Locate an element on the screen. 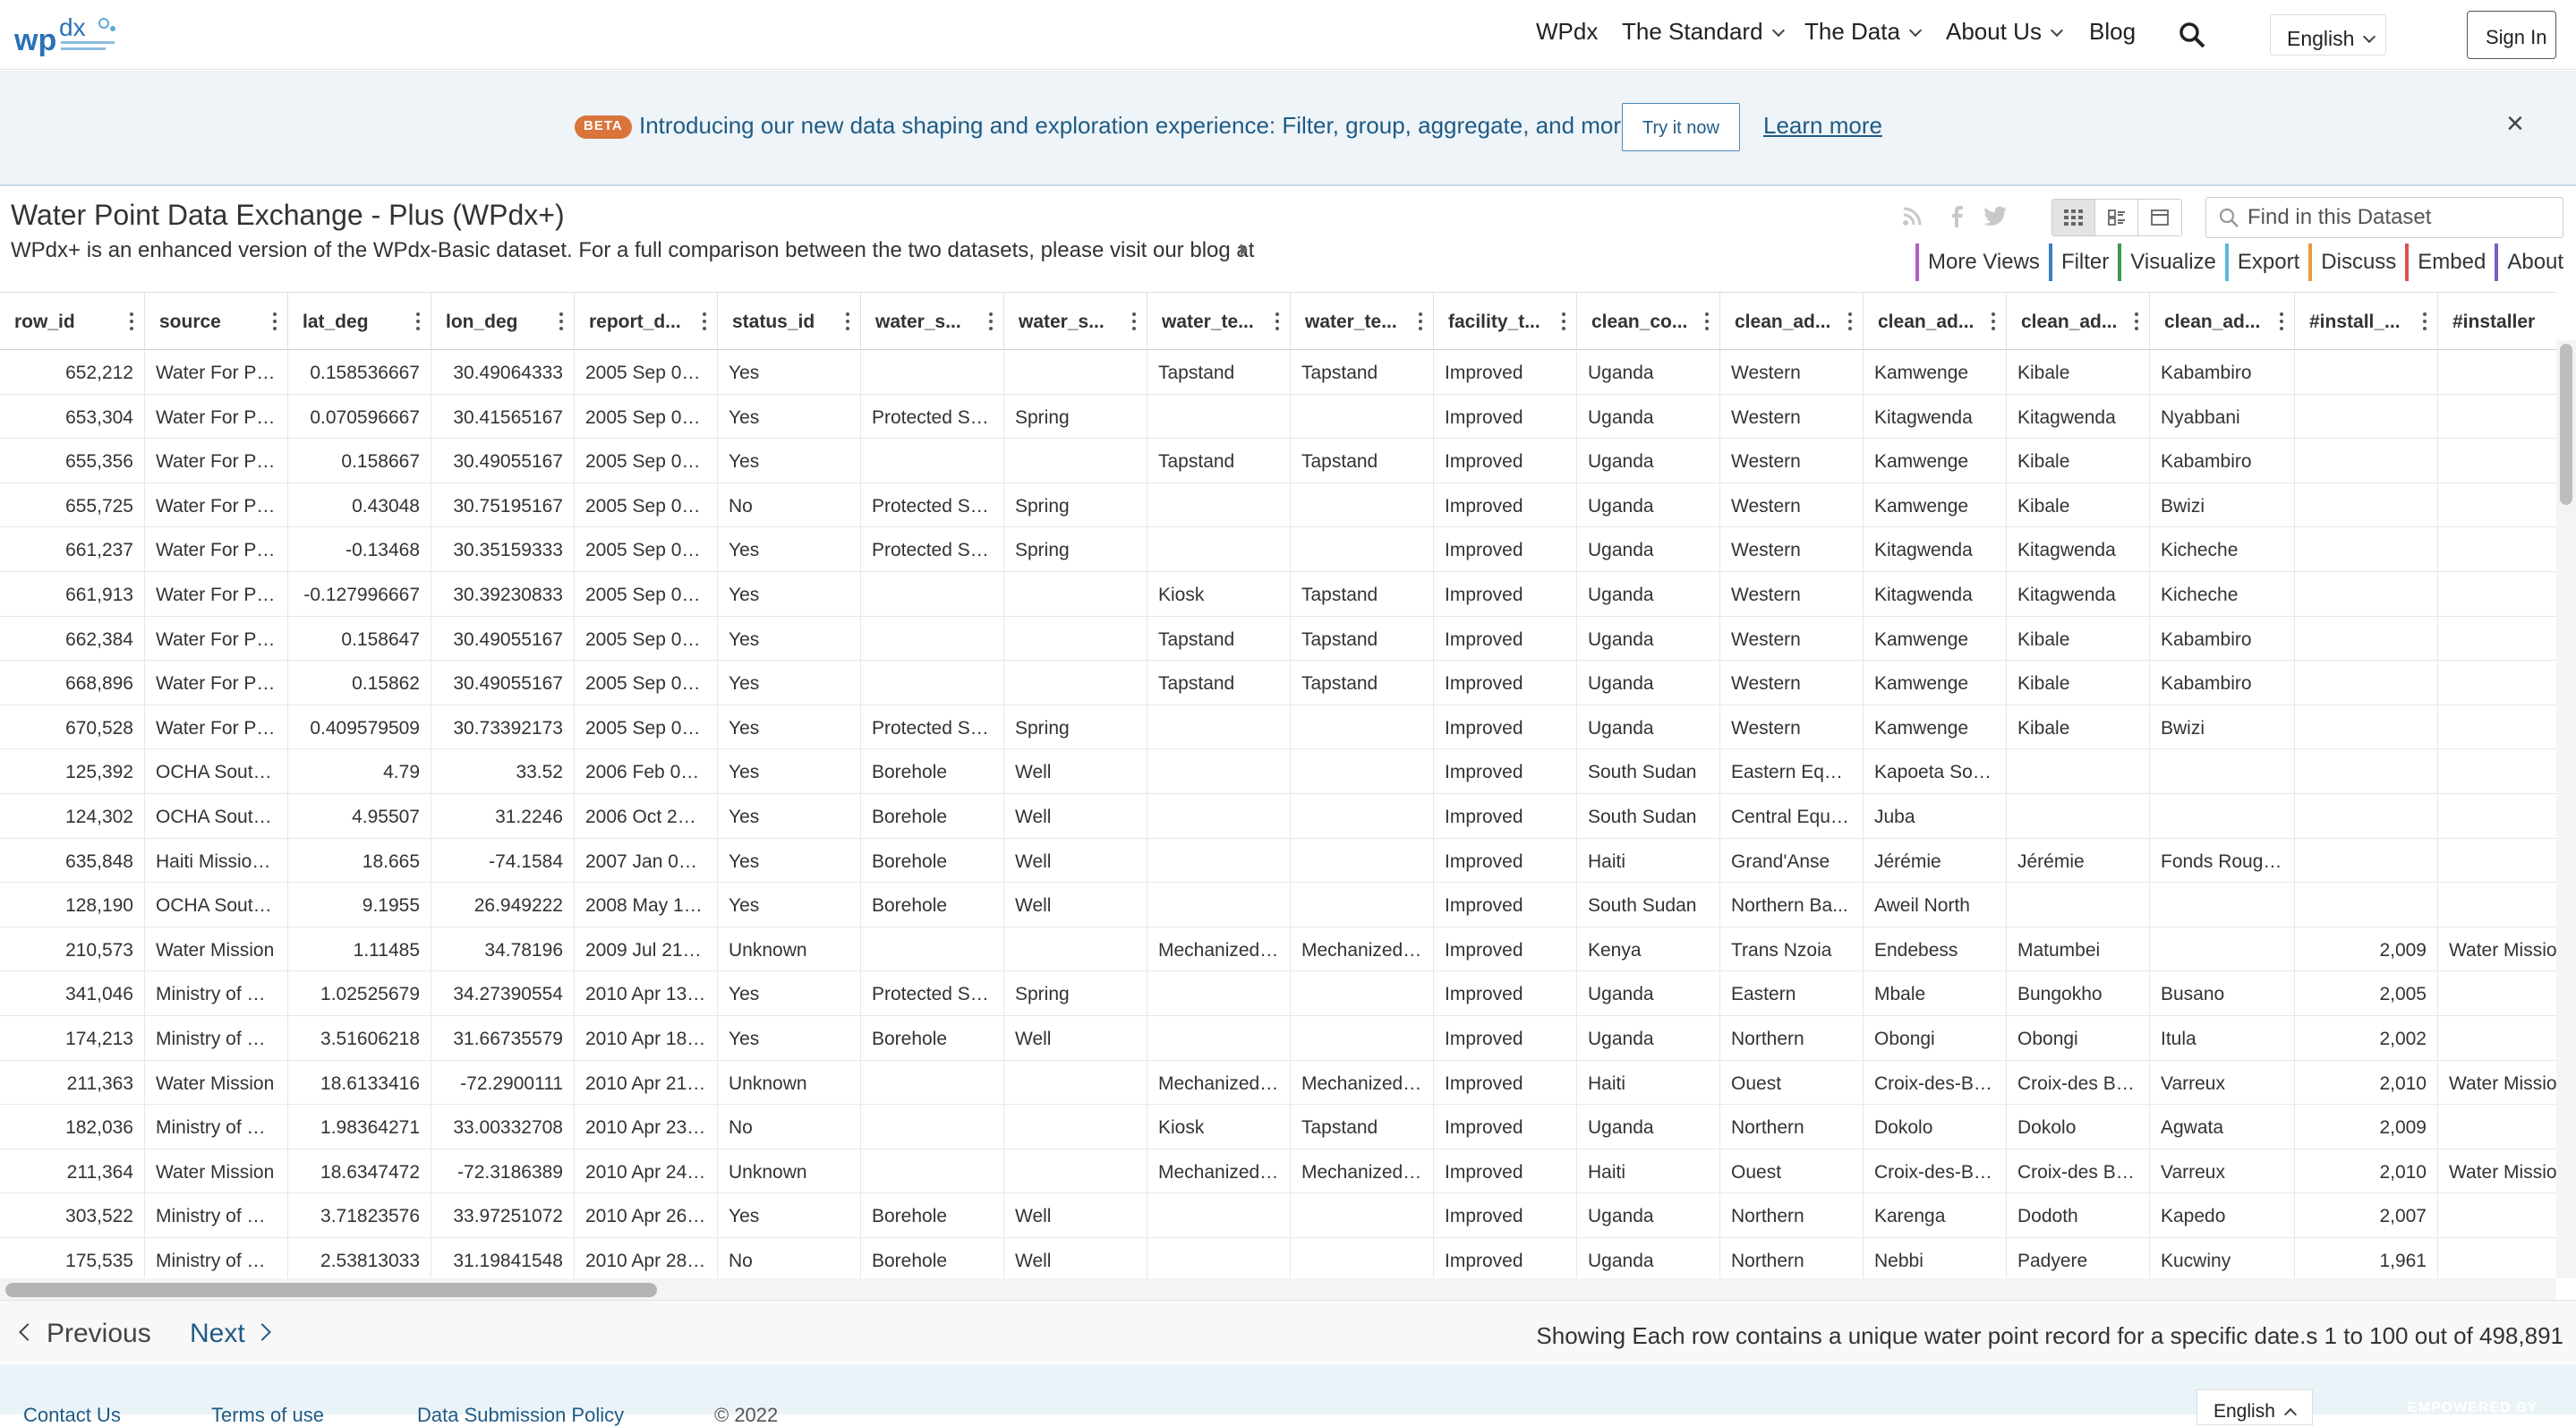 This screenshot has height=1427, width=2576. table-cell: 175,535 is located at coordinates (72, 1257).